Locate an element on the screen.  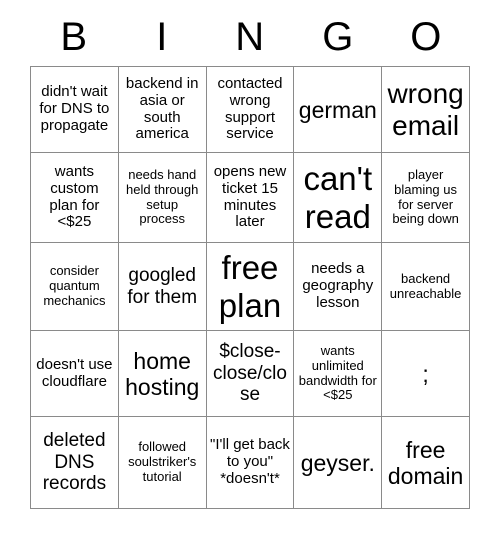
bingo-cell: backend unreachable is located at coordinates (426, 287).